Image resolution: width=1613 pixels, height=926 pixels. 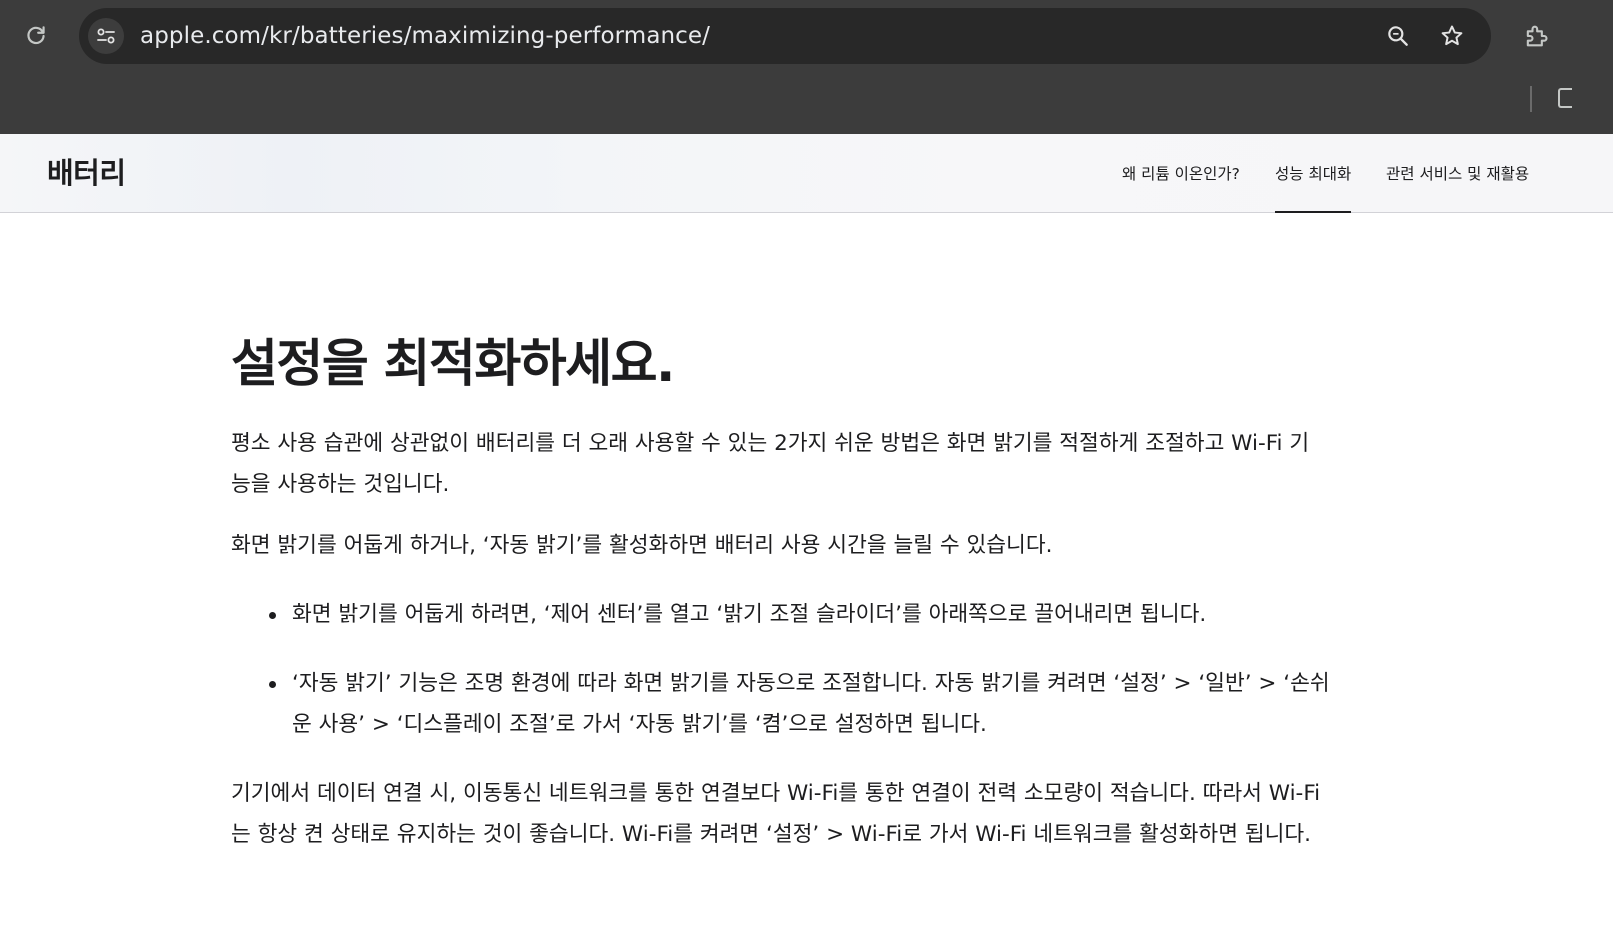 What do you see at coordinates (1531, 99) in the screenshot?
I see `toolbar-divider` at bounding box center [1531, 99].